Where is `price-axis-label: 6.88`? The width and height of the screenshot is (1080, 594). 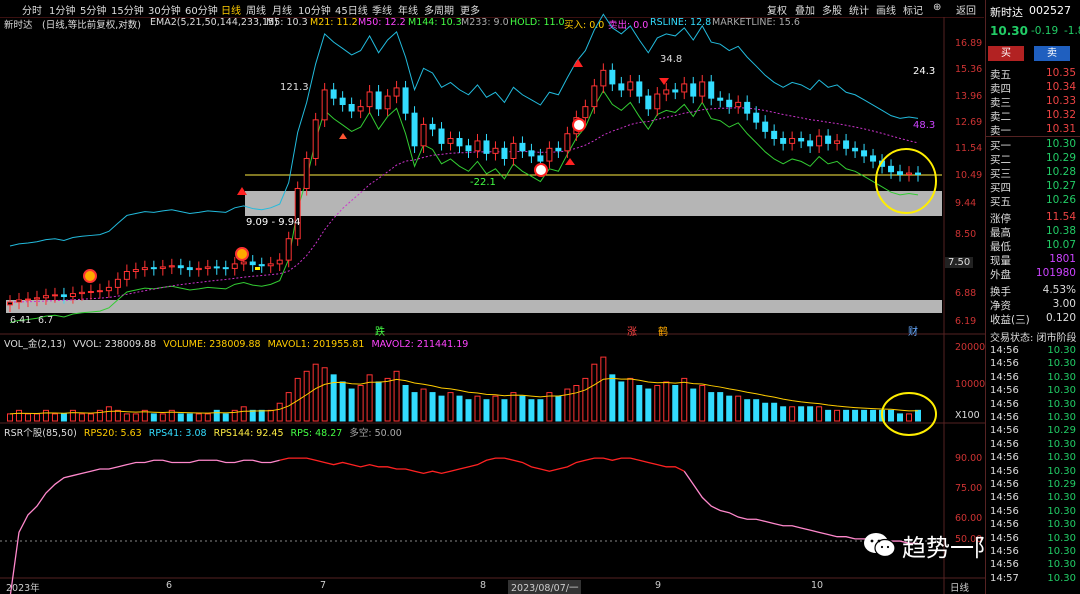
price-axis-label: 6.88 is located at coordinates (966, 293).